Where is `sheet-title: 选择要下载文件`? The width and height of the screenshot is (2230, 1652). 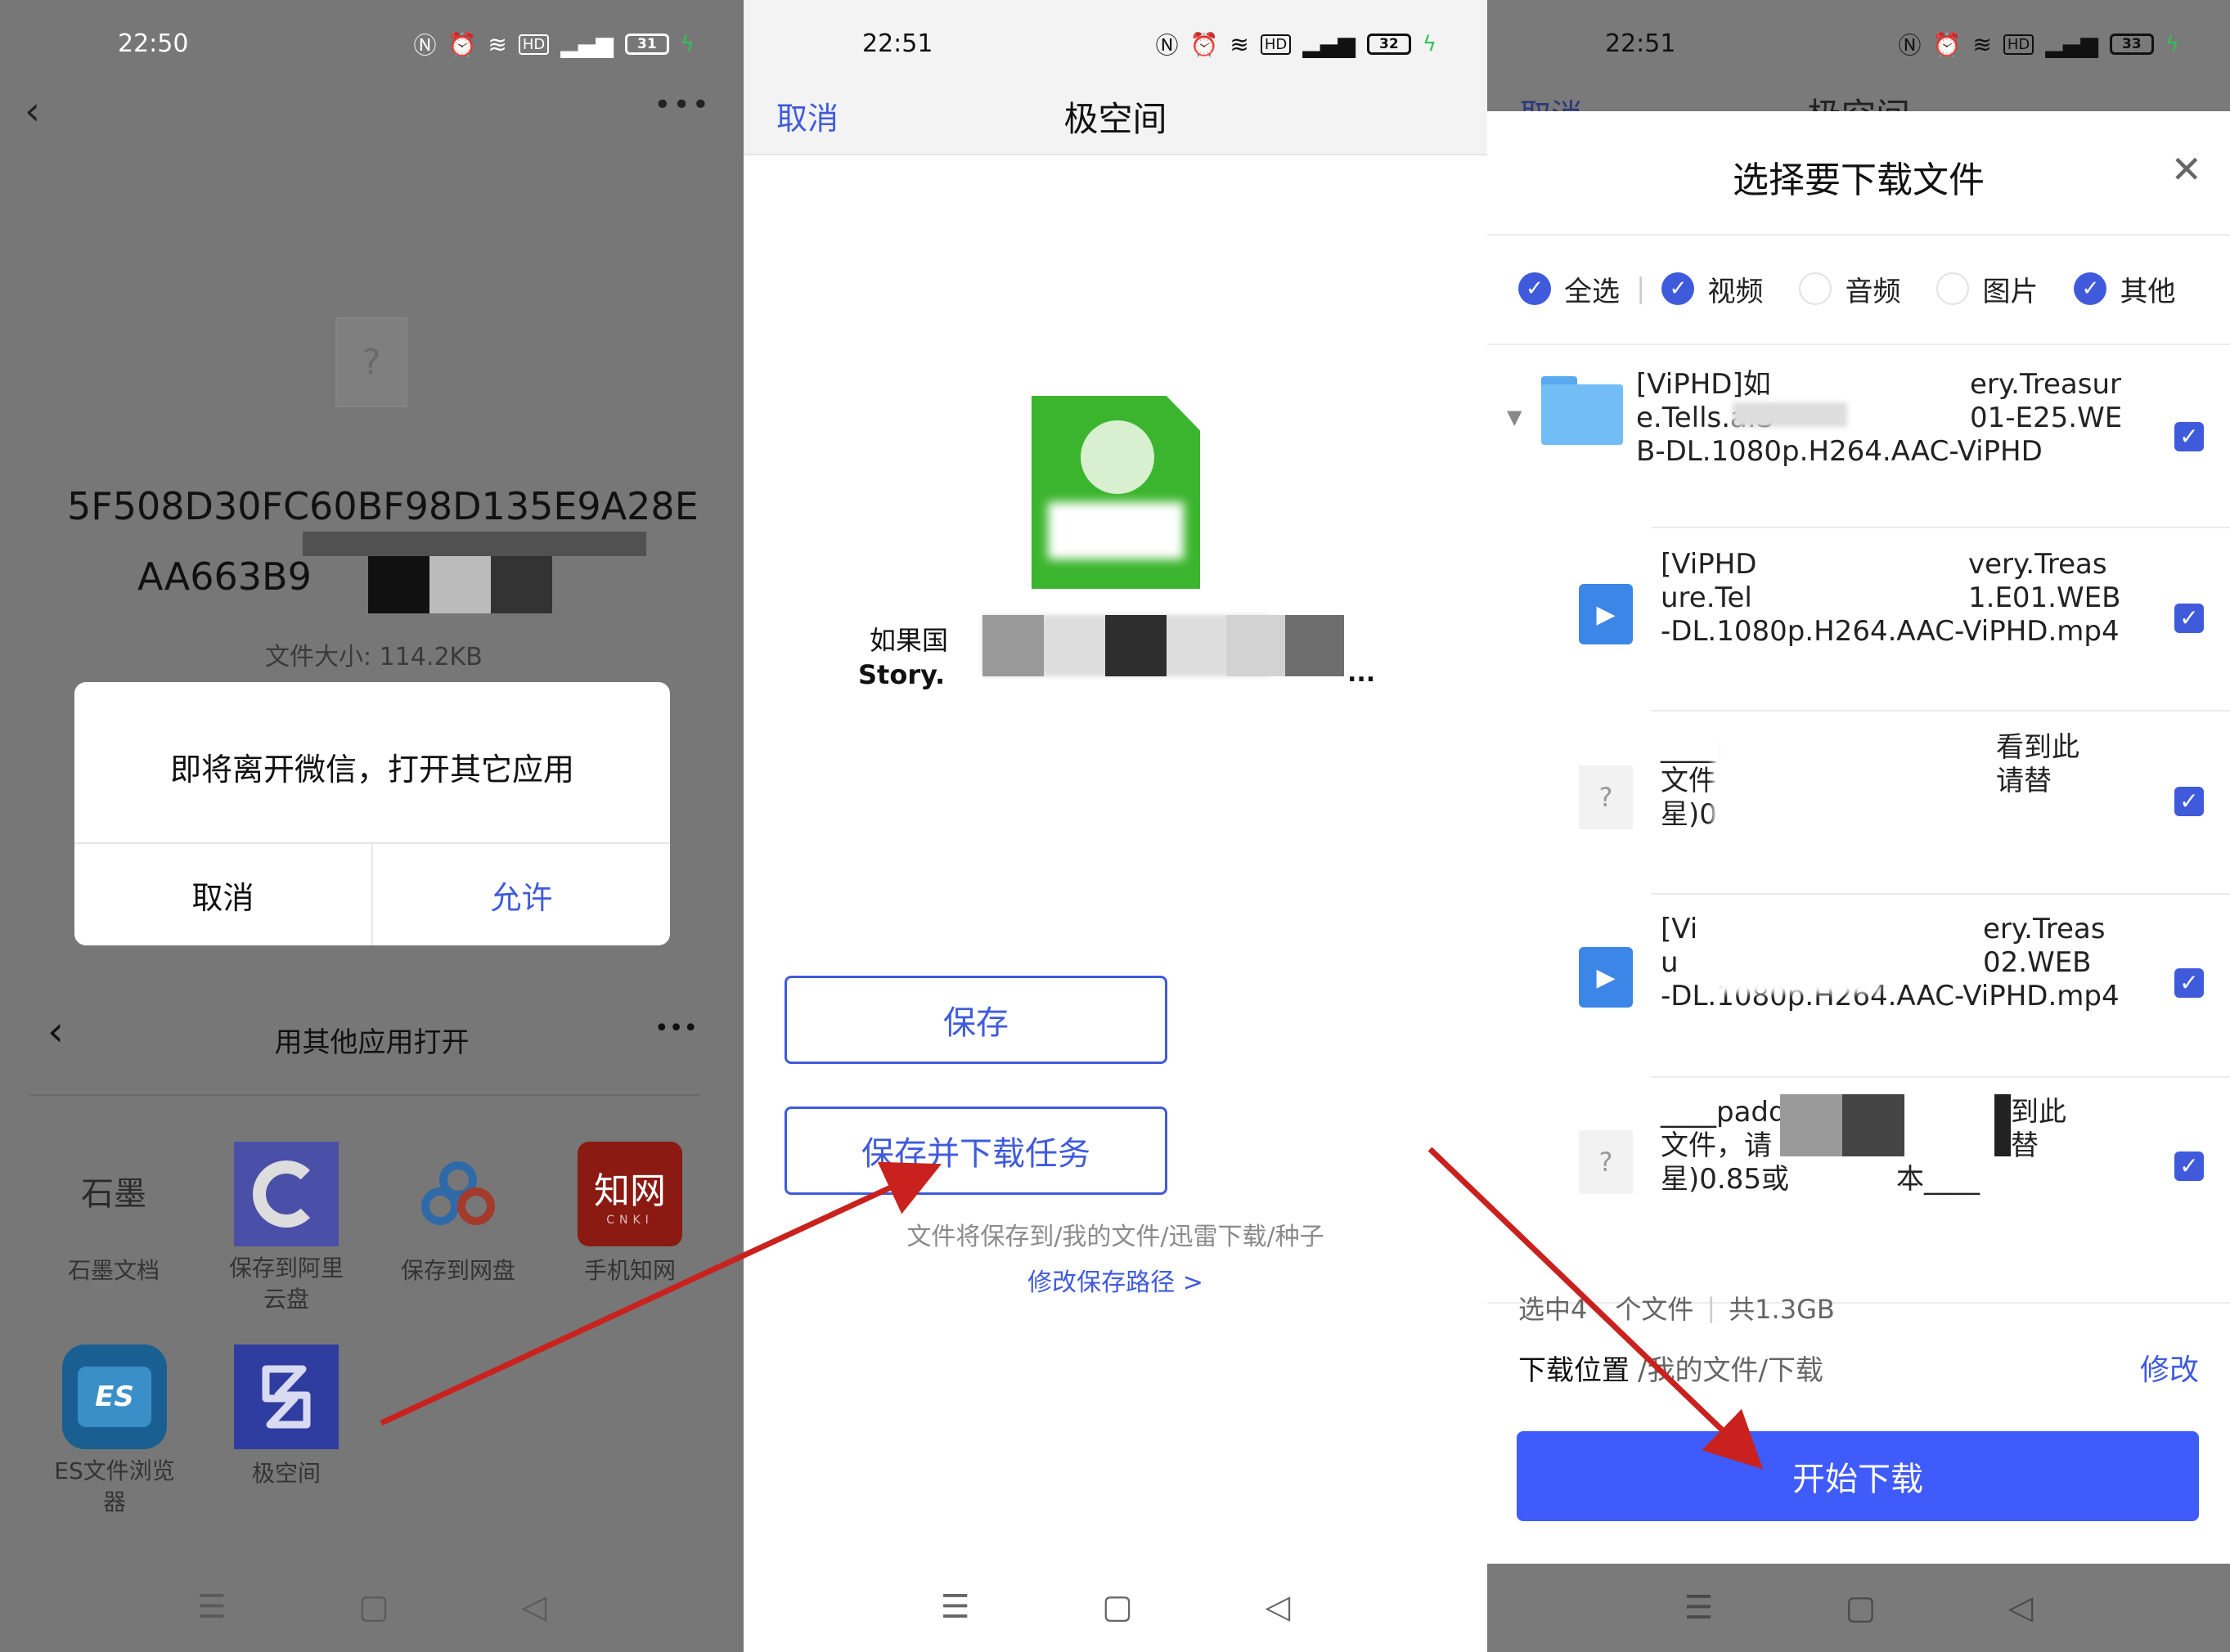 sheet-title: 选择要下载文件 is located at coordinates (1859, 180).